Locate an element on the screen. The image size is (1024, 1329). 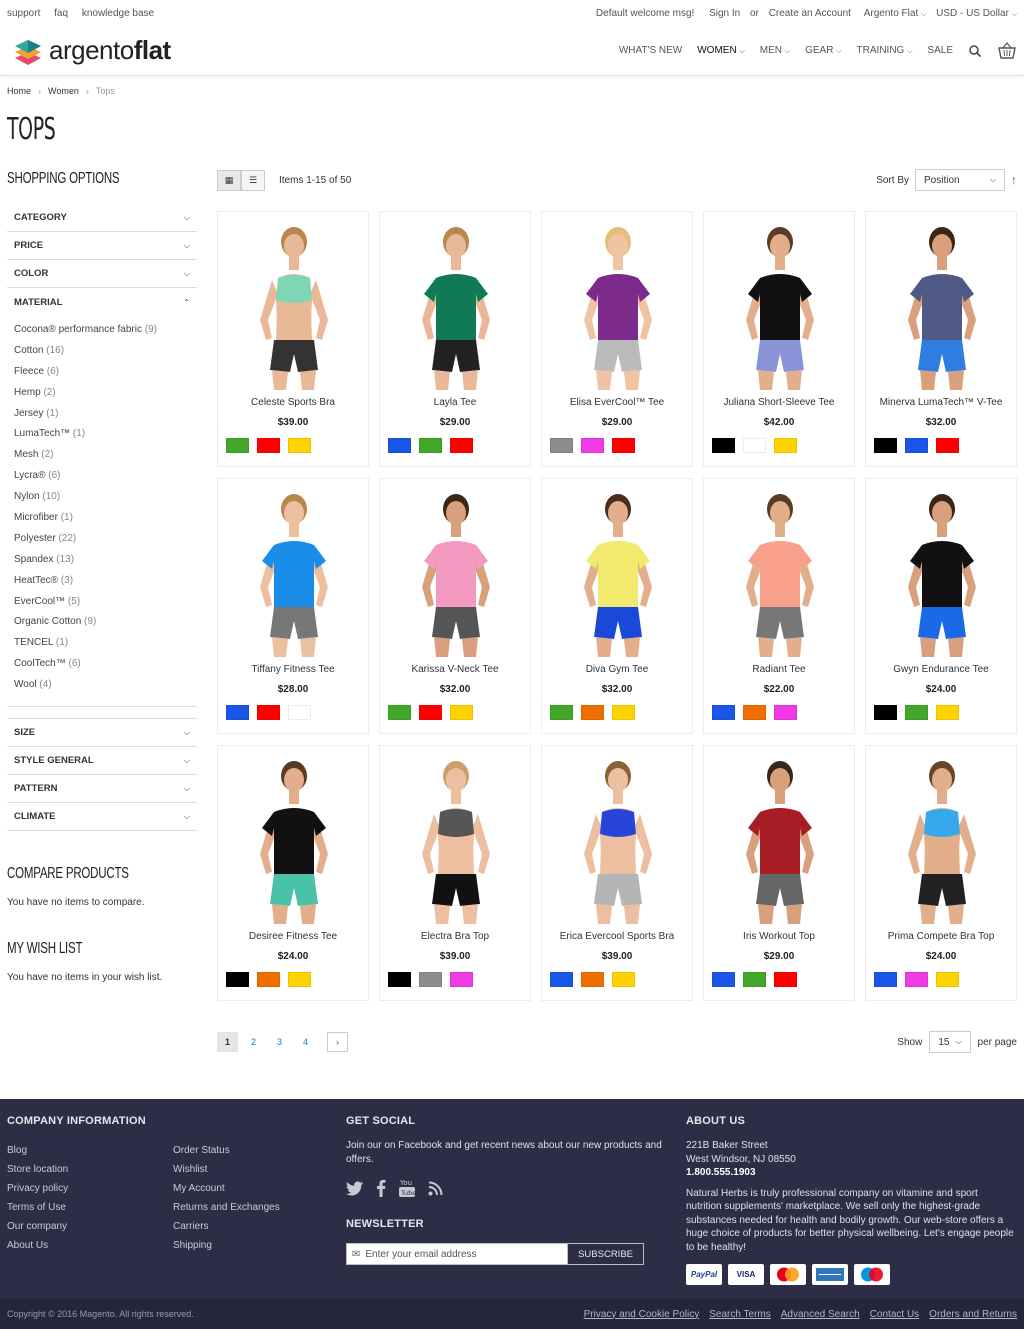
footer-link: Carriers is located at coordinates (226, 1226).